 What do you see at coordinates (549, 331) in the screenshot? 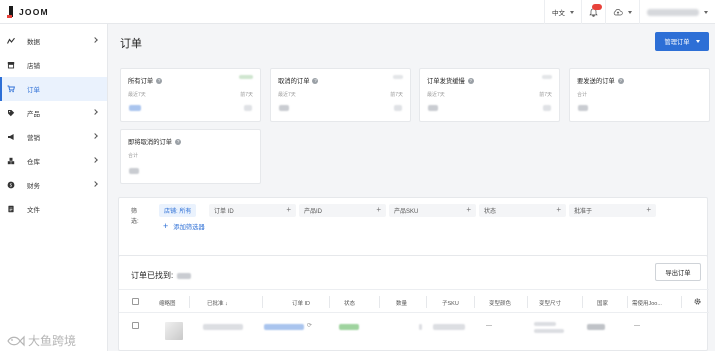
I see `variant-size-redacted` at bounding box center [549, 331].